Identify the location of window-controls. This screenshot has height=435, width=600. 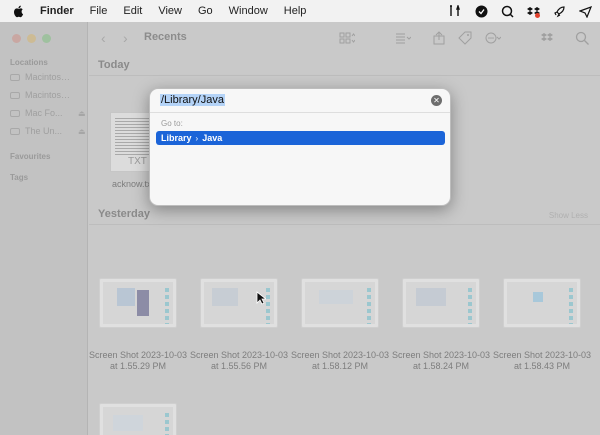
(31, 38).